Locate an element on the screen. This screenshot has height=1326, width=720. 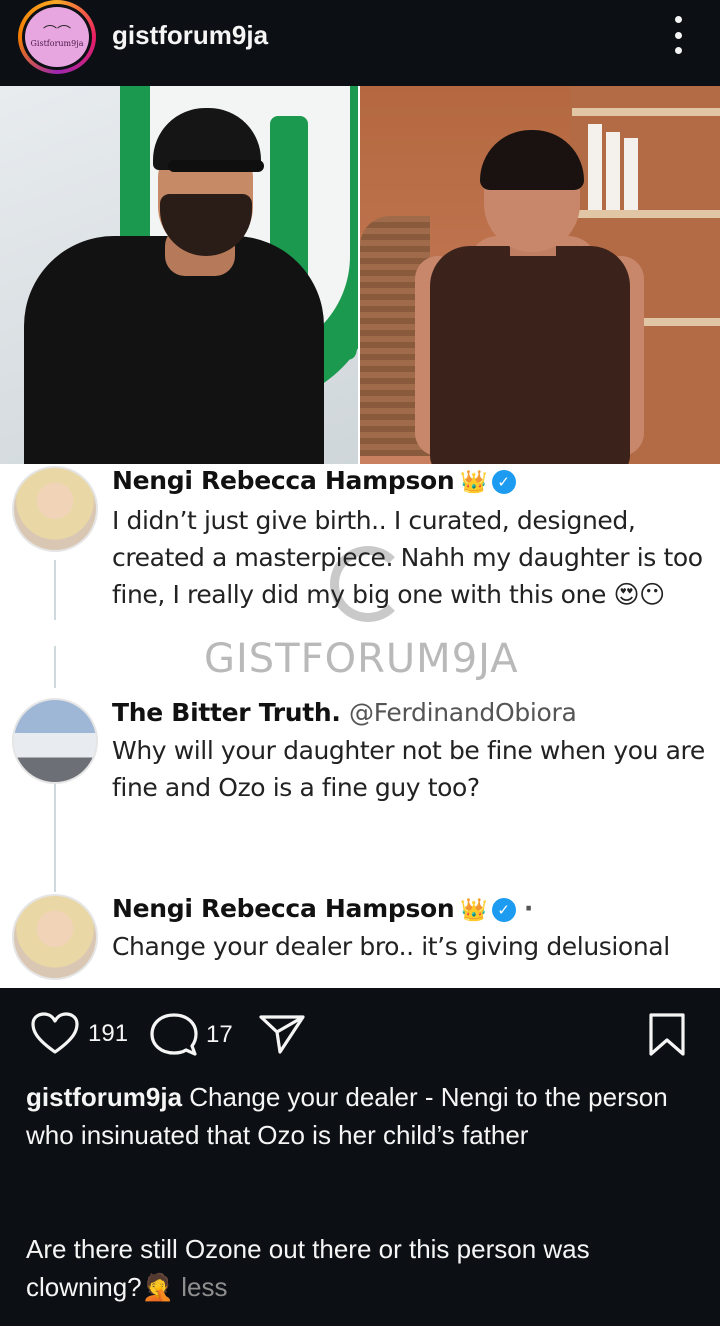
photo-woman is located at coordinates (540, 275).